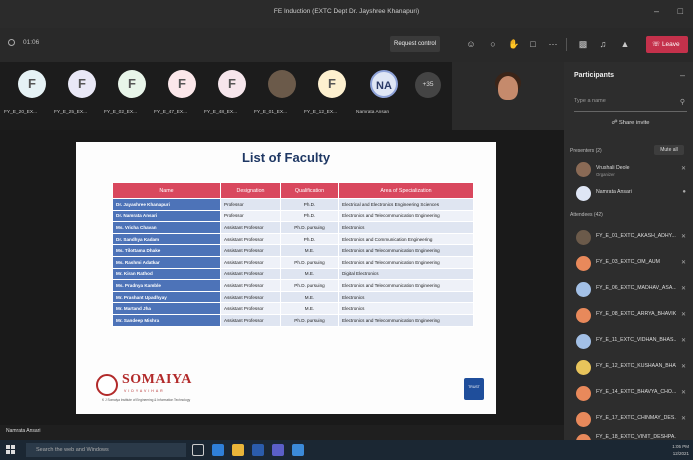 Image resolution: width=693 pixels, height=460 pixels. I want to click on people-icon: ☺, so click(471, 44).